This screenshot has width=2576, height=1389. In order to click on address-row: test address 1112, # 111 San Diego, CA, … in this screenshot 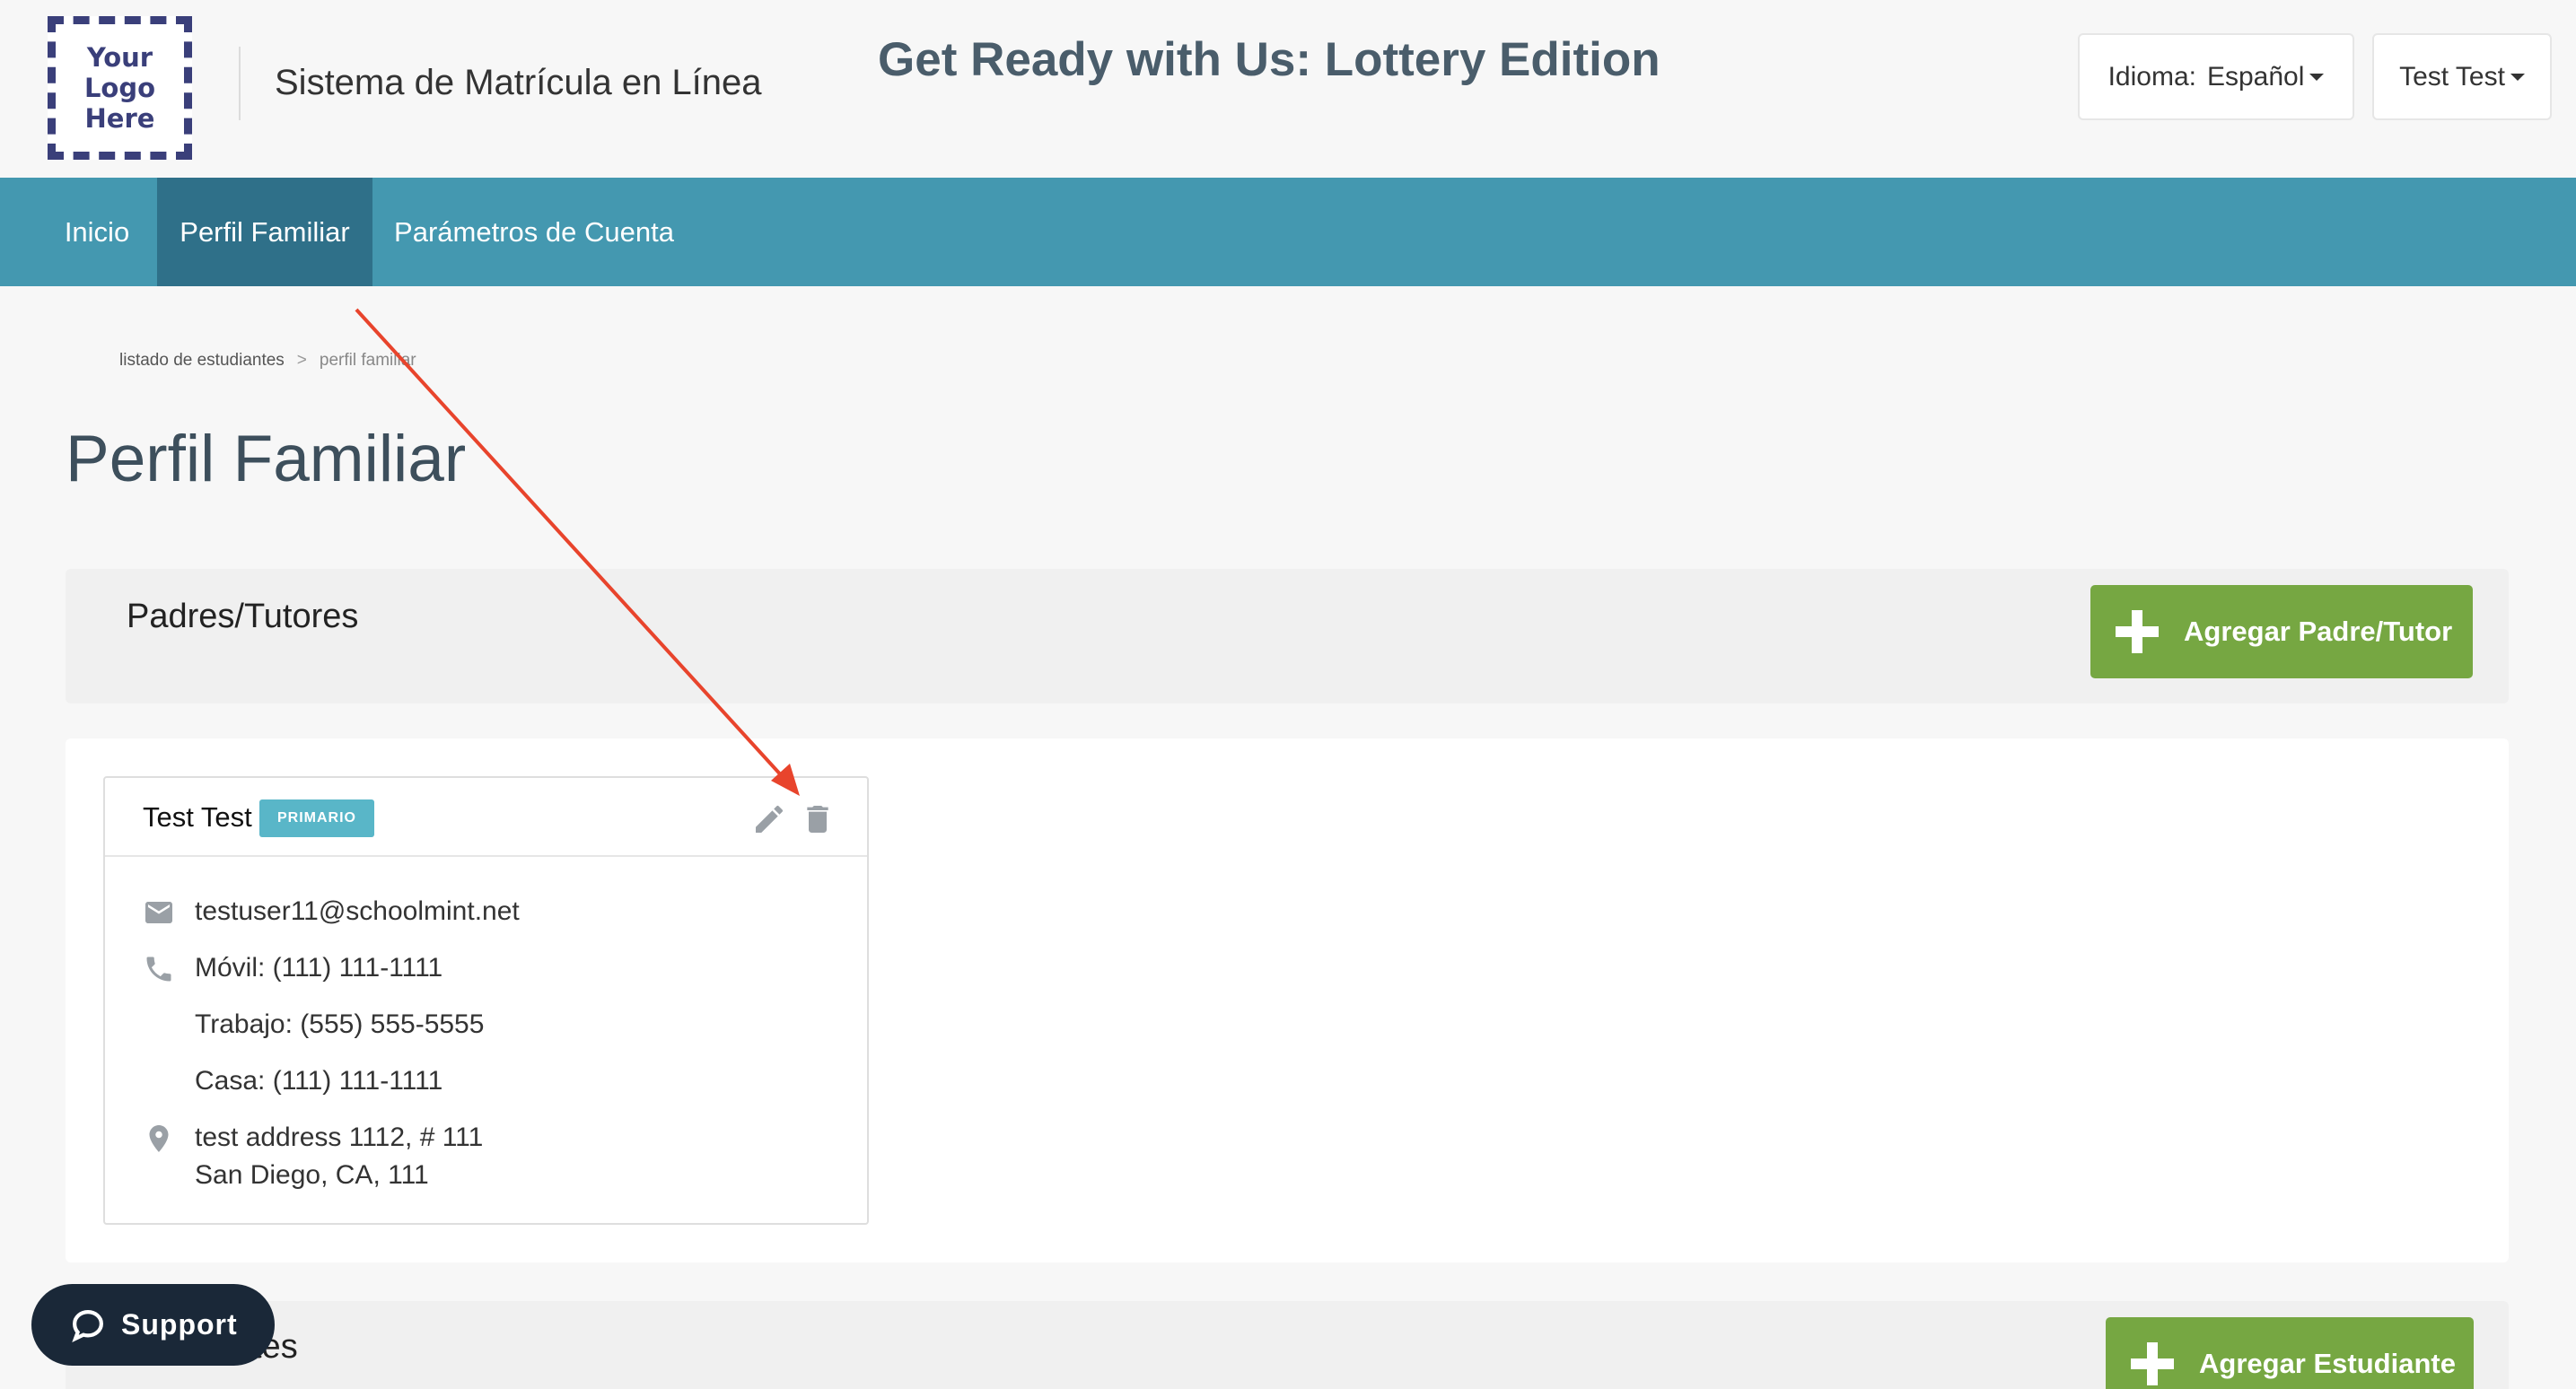, I will do `click(486, 1157)`.